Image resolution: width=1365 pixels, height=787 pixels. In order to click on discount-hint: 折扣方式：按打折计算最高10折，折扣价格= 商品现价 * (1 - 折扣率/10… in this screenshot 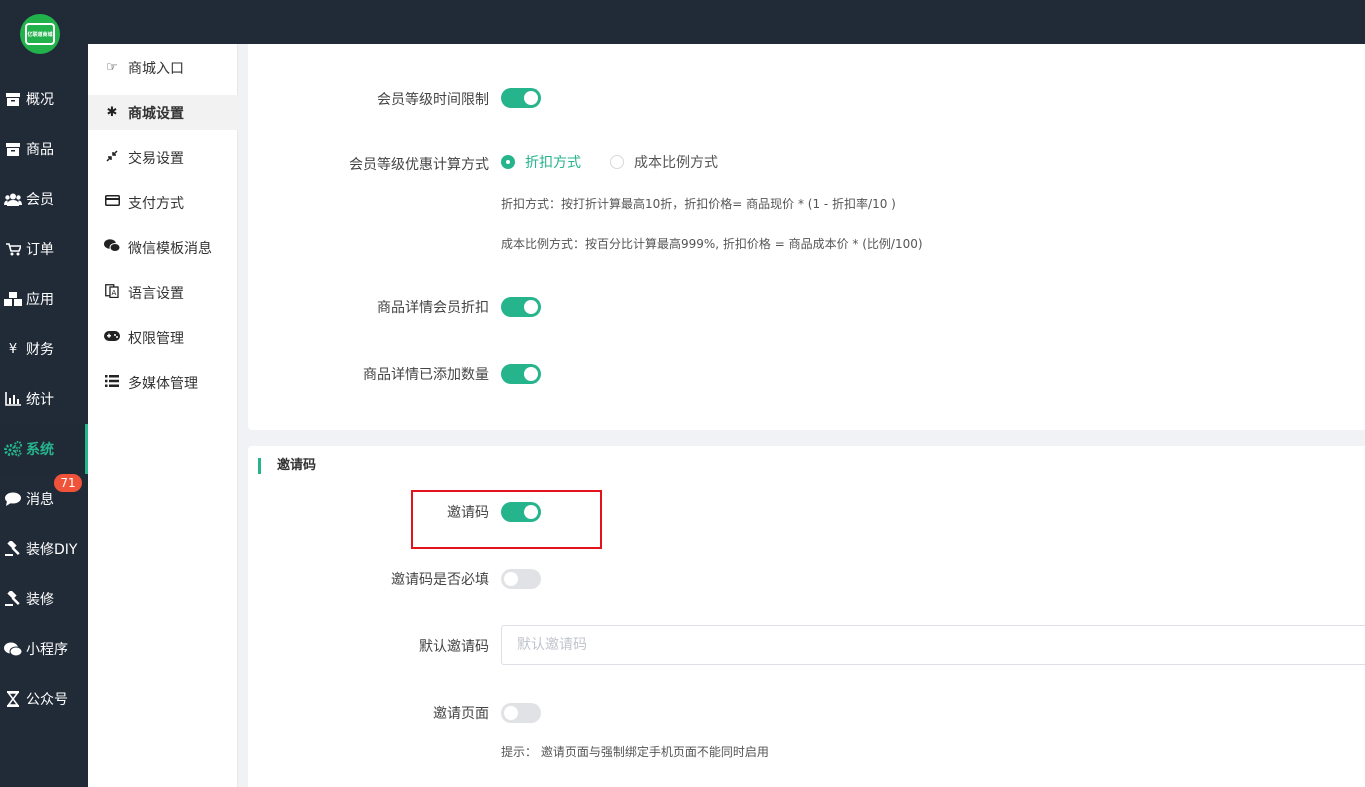, I will do `click(698, 204)`.